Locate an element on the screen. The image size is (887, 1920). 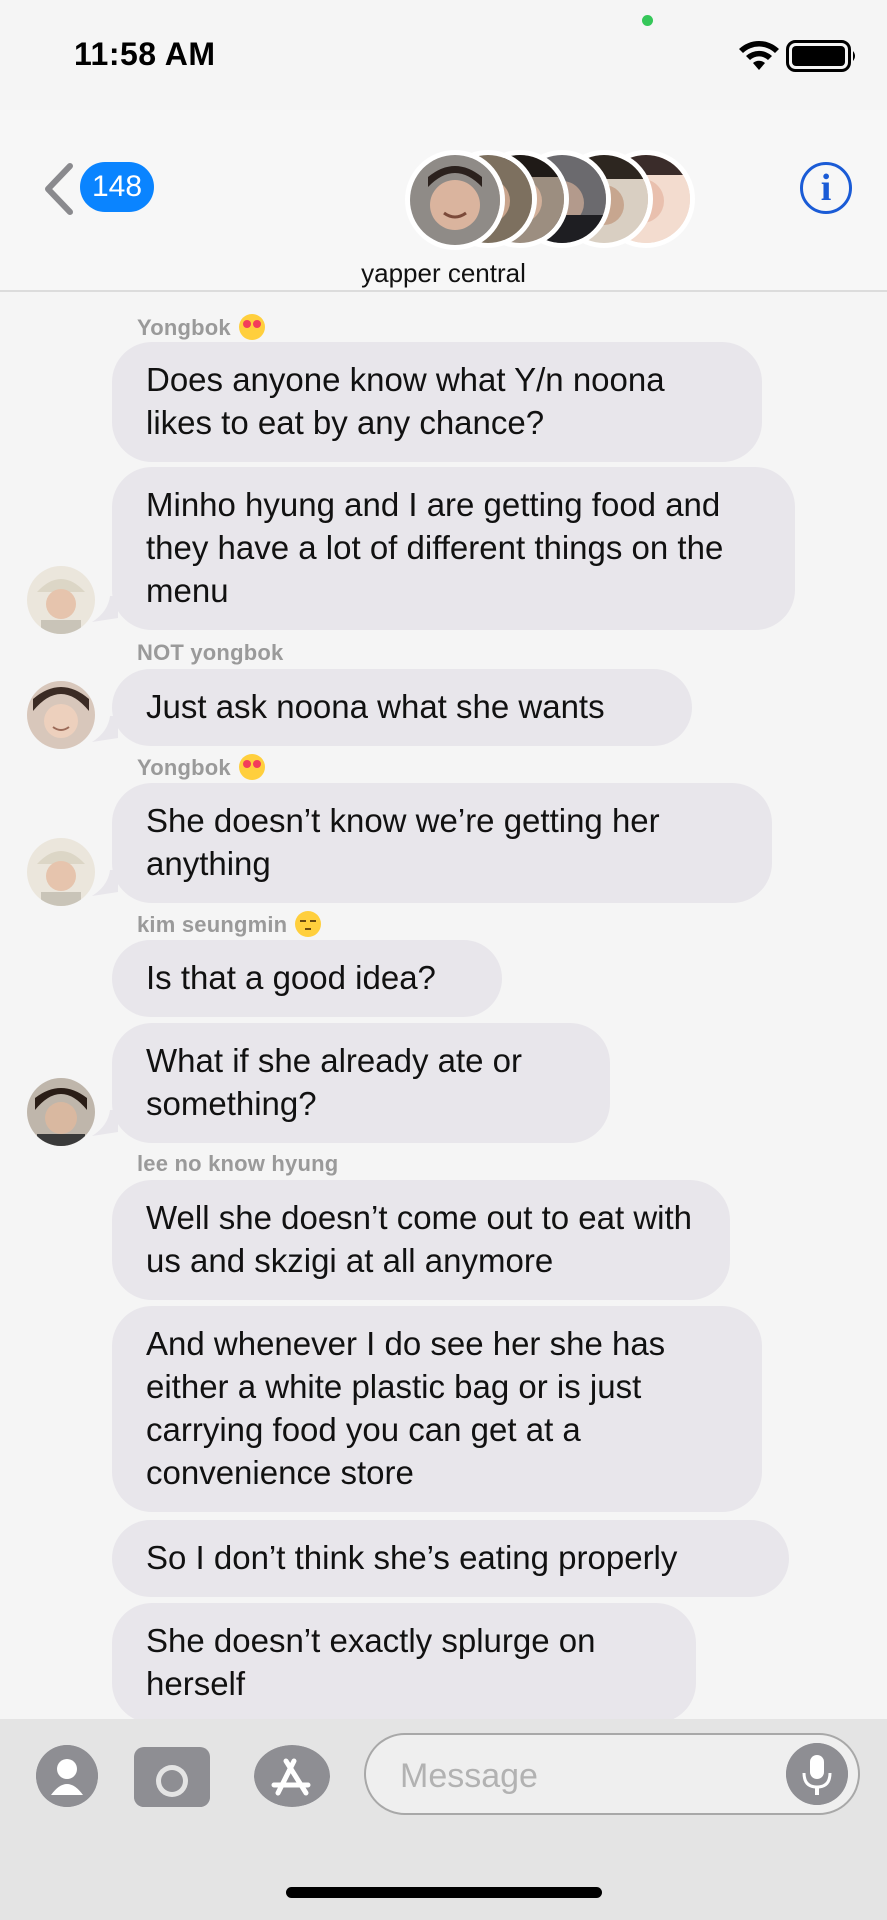
message-bubble: Is that a good idea? is located at coordinates (307, 978).